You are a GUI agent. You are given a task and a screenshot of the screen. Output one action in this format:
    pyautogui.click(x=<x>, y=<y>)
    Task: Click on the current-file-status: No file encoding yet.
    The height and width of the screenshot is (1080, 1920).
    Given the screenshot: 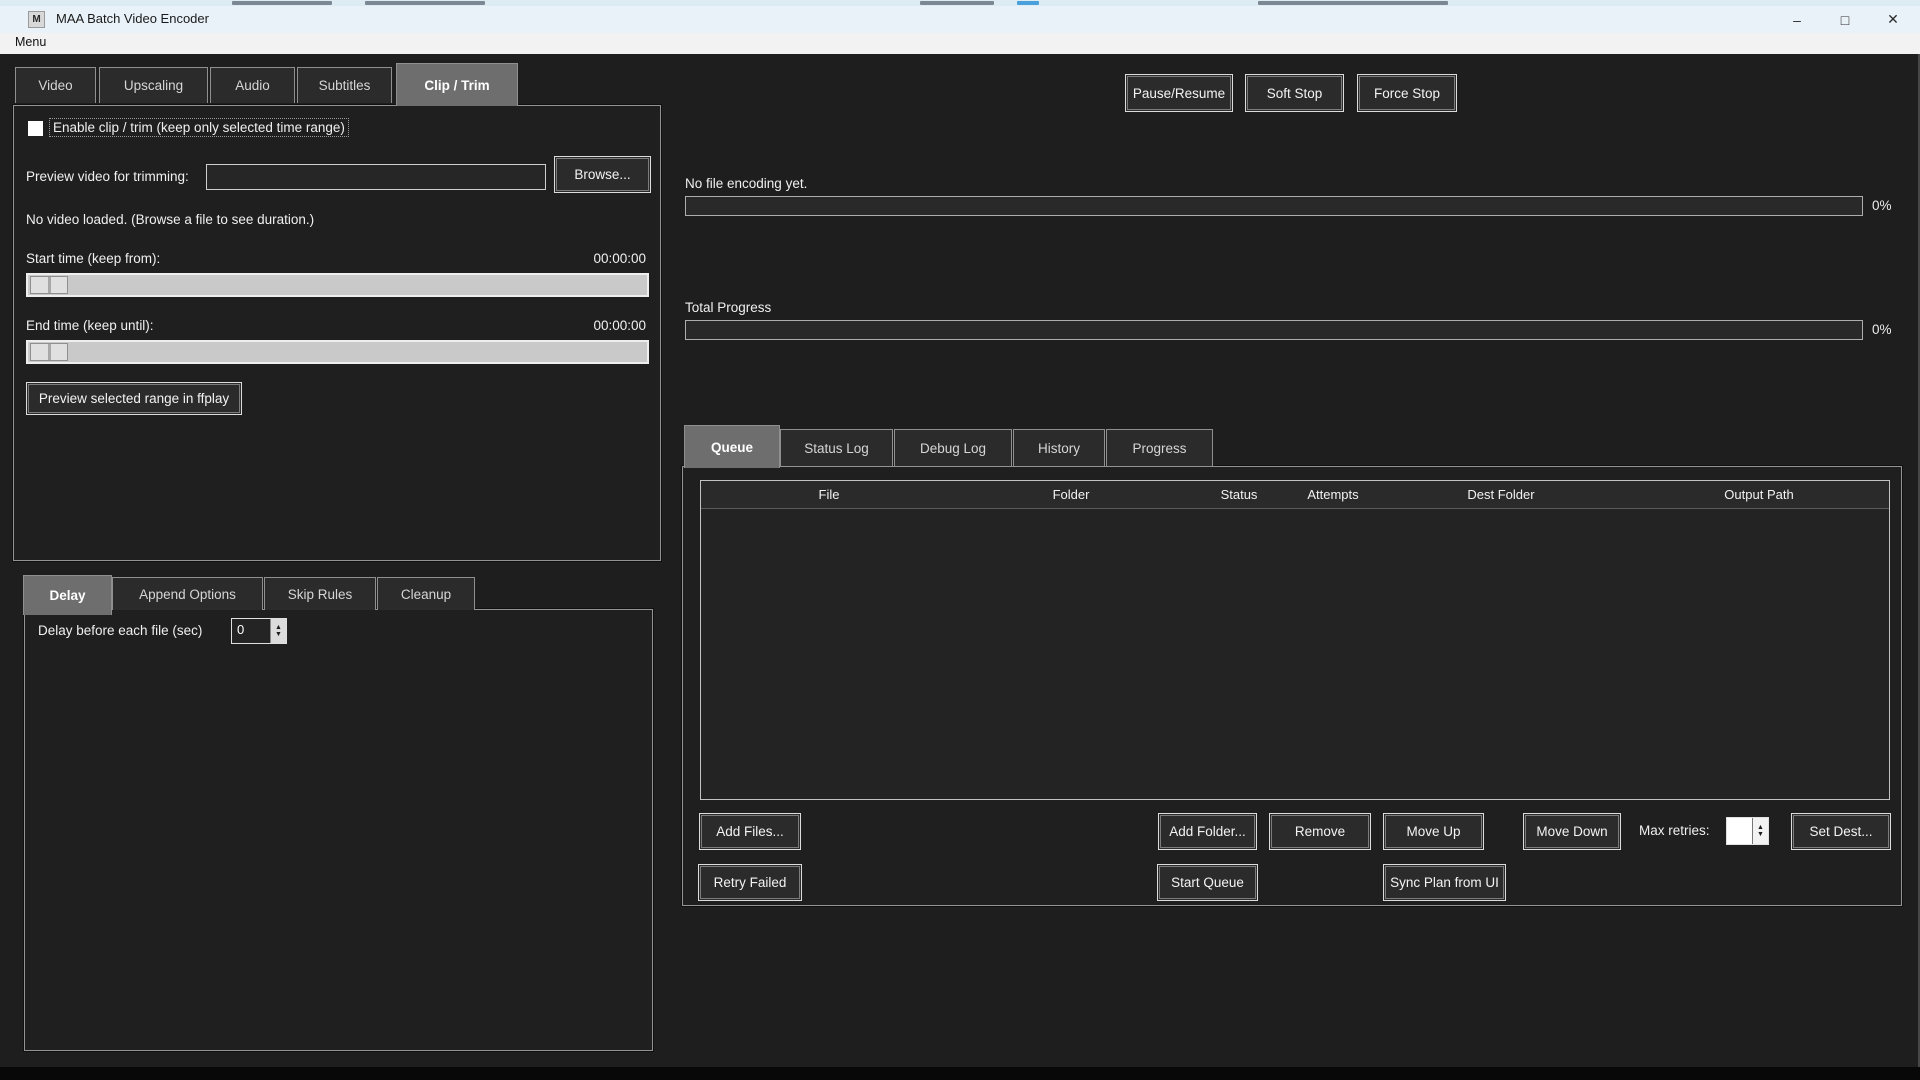 What is the action you would take?
    pyautogui.click(x=746, y=183)
    